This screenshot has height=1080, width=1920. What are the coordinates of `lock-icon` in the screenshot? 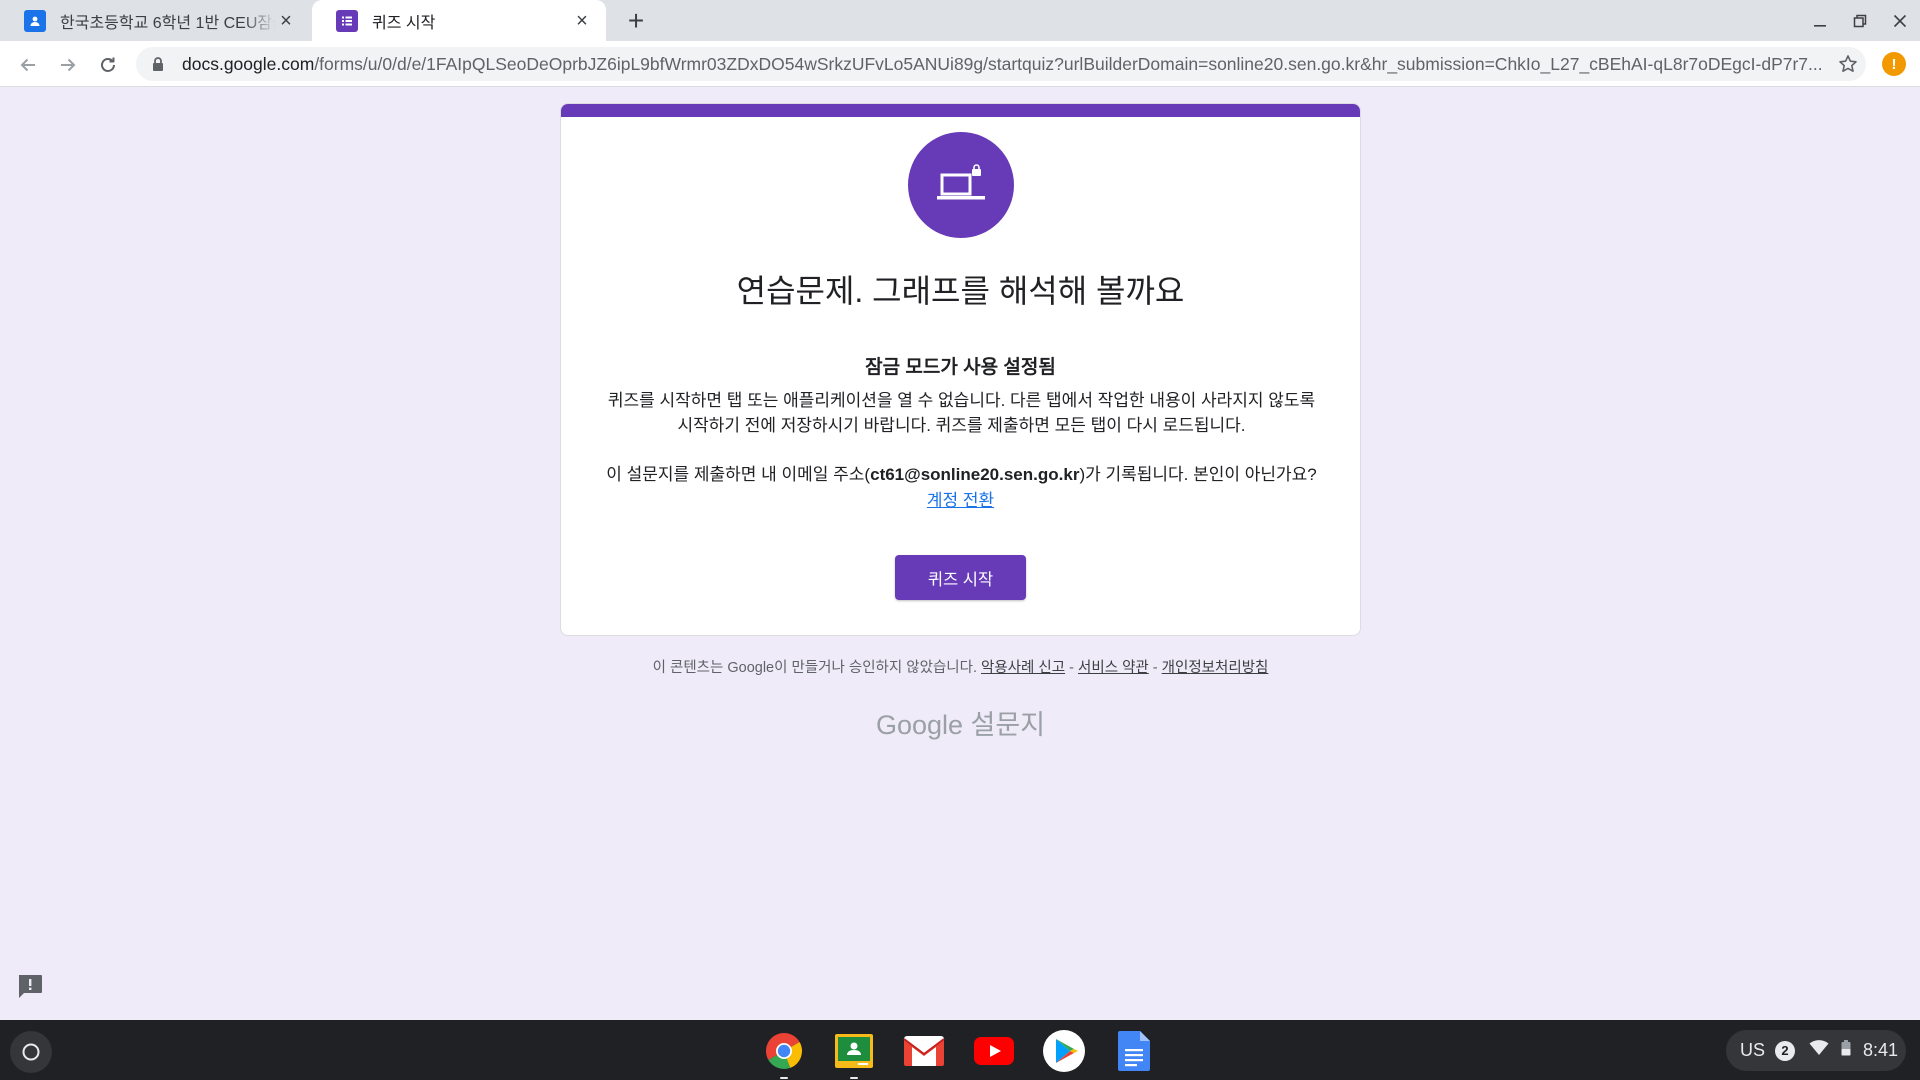 It's located at (158, 64).